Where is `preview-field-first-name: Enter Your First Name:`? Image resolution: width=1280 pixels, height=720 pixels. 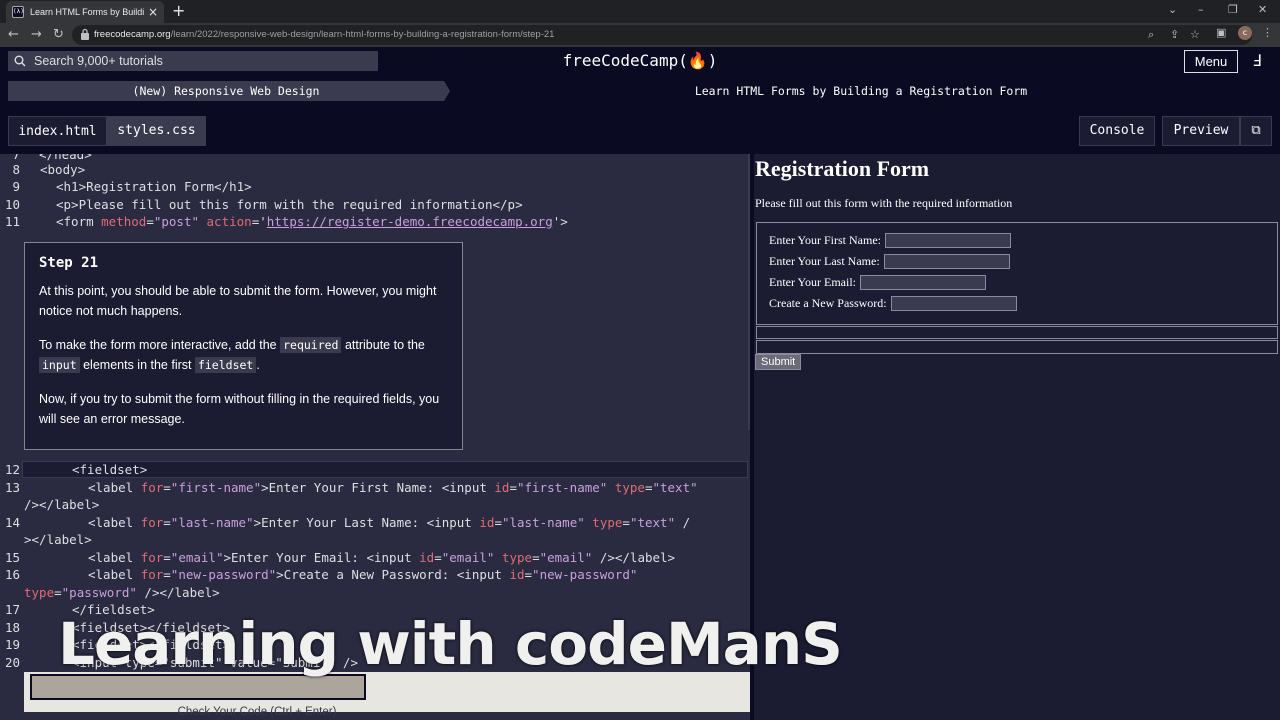 preview-field-first-name: Enter Your First Name: is located at coordinates (890, 240).